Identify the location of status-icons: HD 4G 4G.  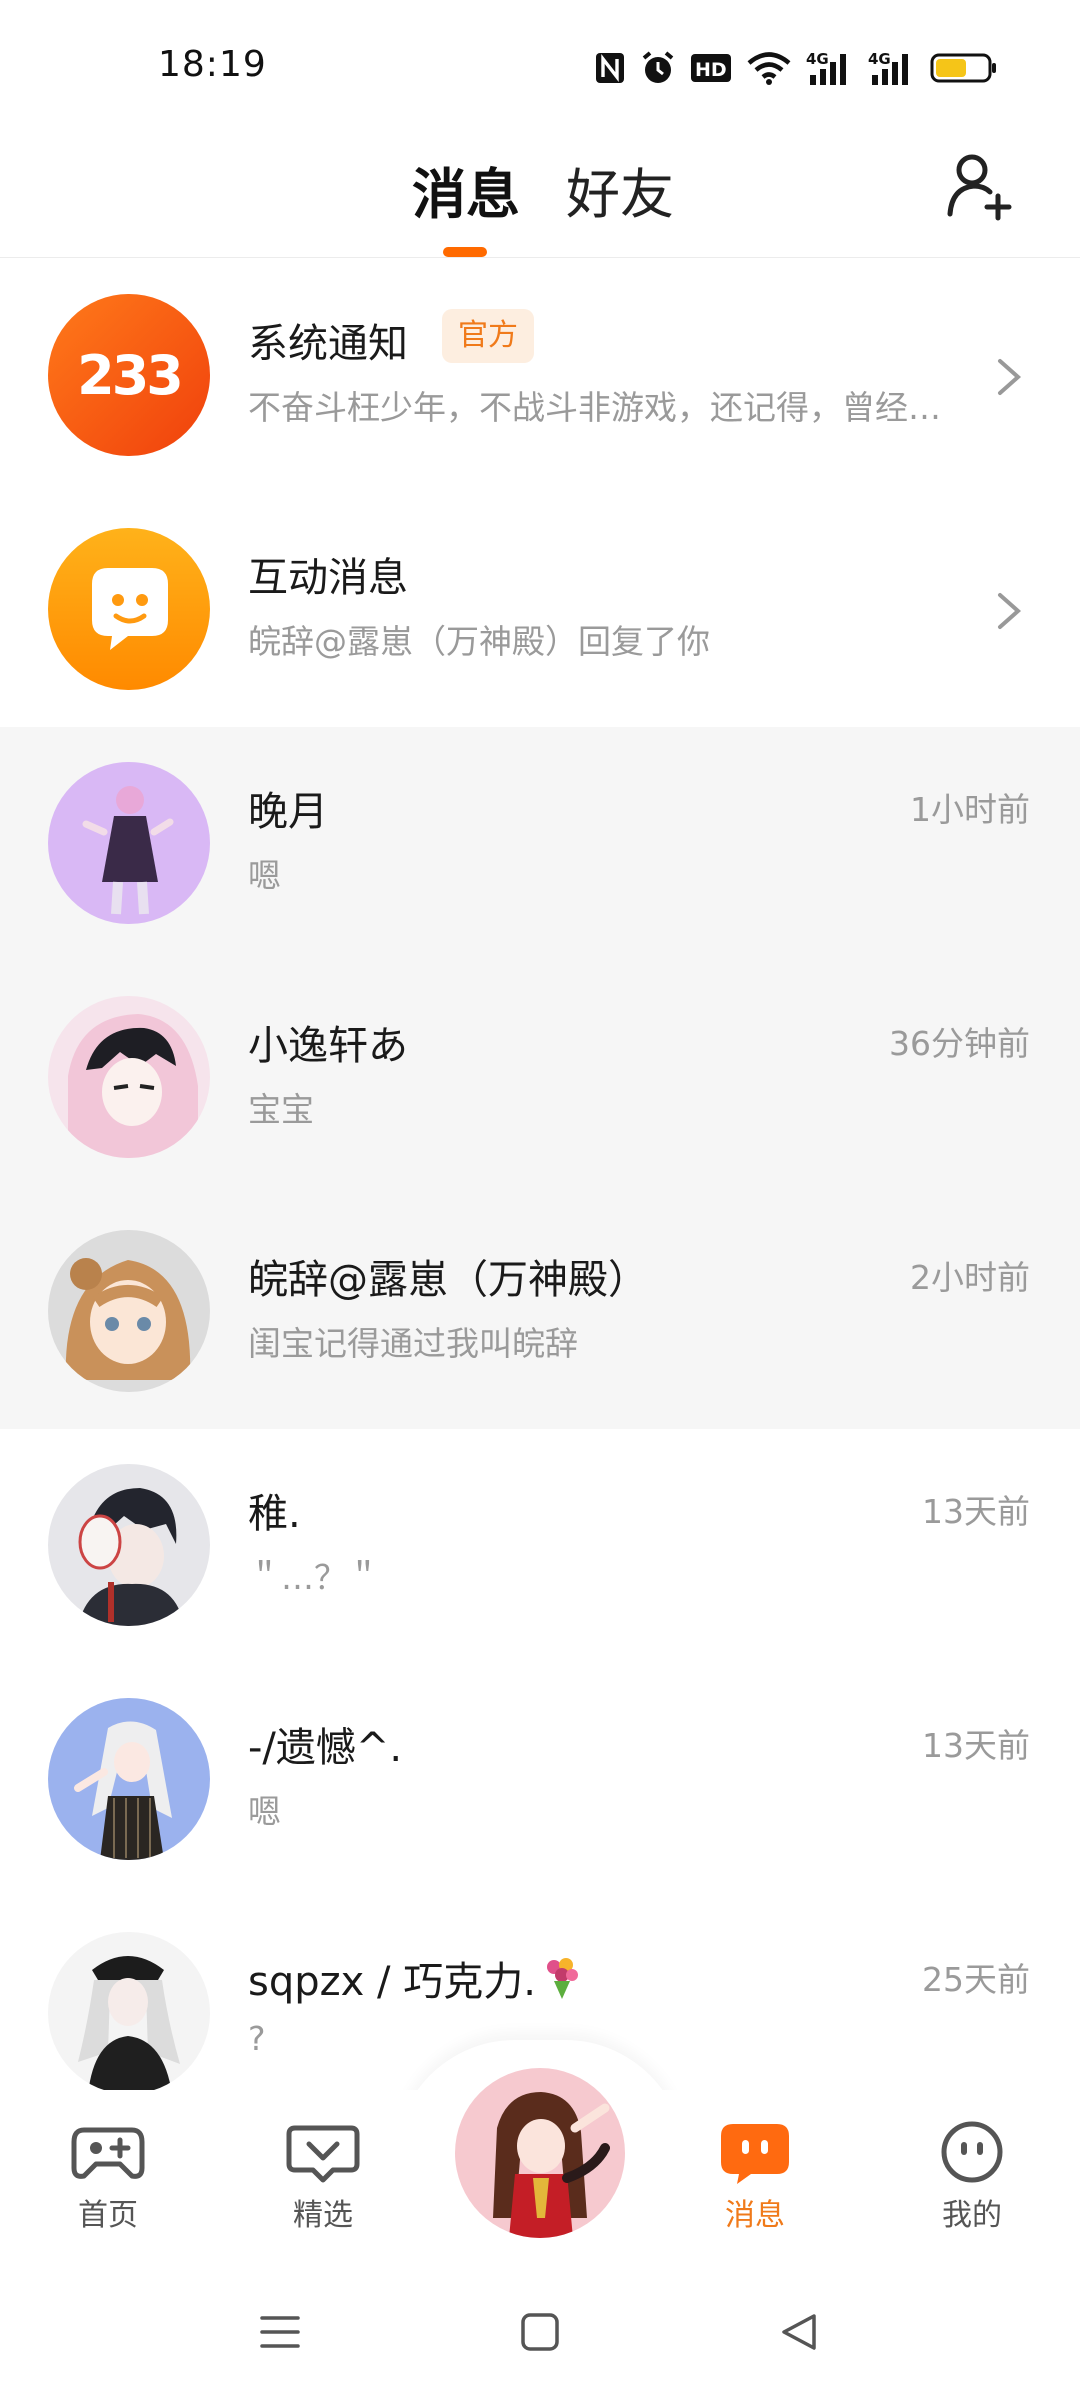
(796, 68).